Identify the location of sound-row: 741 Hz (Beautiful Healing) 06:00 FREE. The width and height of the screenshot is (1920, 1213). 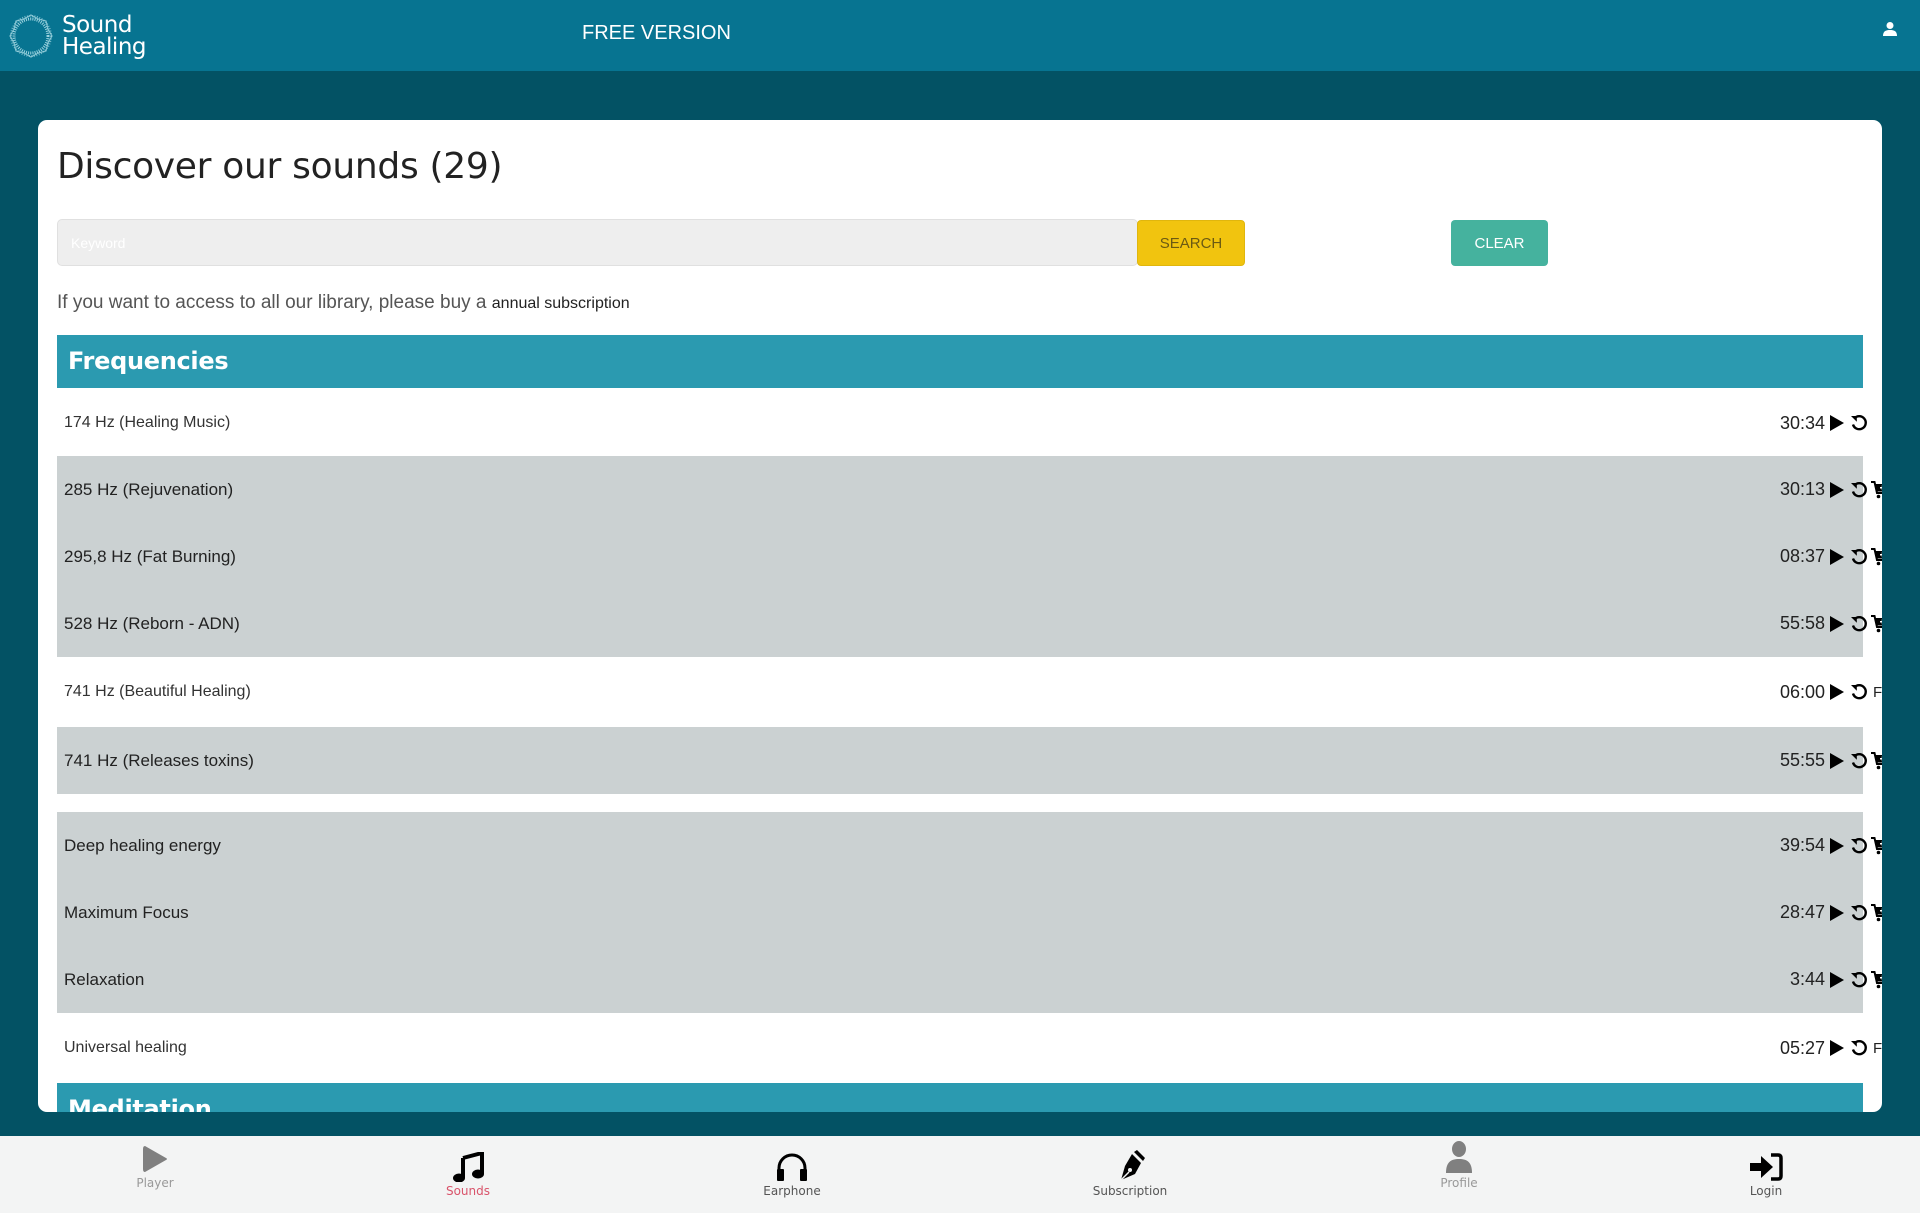
(969, 692).